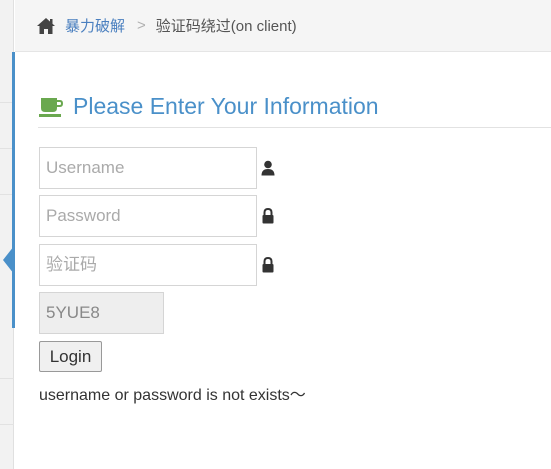 The height and width of the screenshot is (469, 551). Describe the element at coordinates (101, 313) in the screenshot. I see `captcha-display: 5YUE8` at that location.